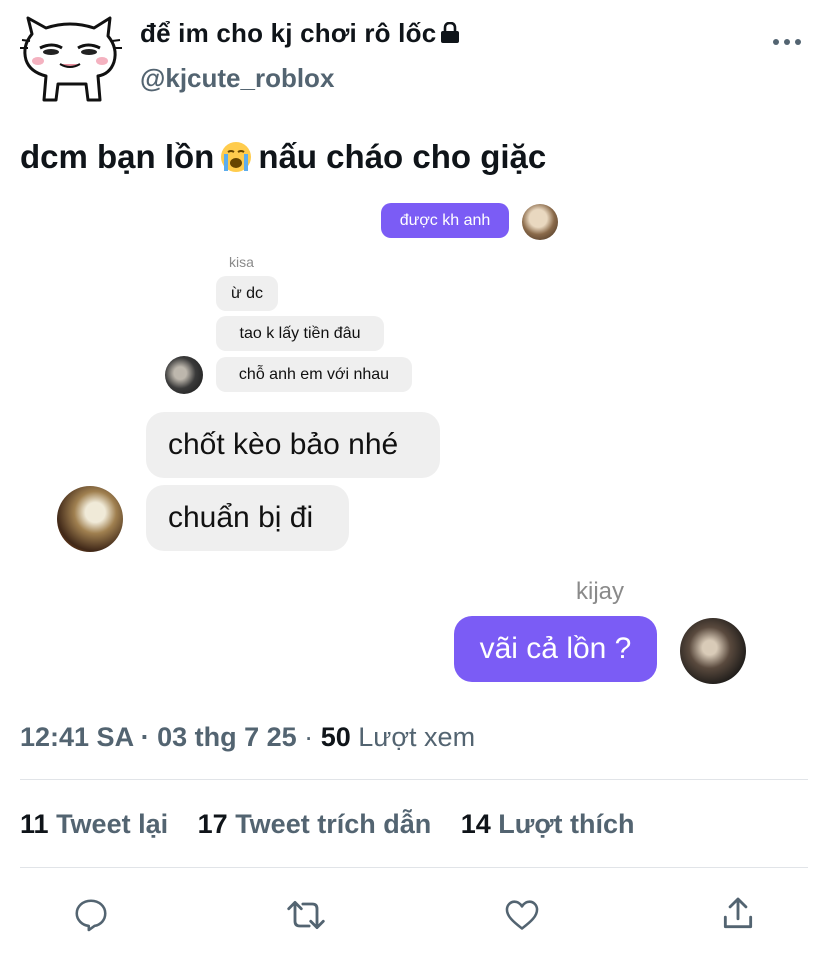 The width and height of the screenshot is (828, 963). What do you see at coordinates (600, 591) in the screenshot?
I see `chat-sender-kijay: kijay` at bounding box center [600, 591].